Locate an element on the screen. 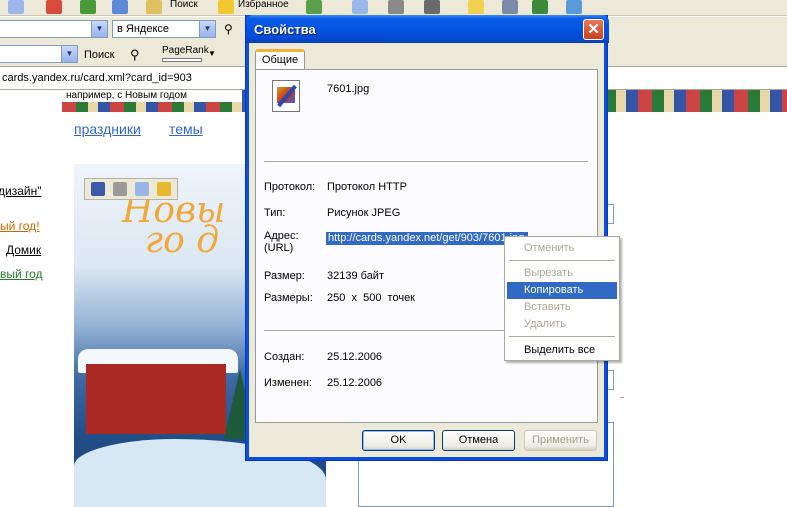 This screenshot has height=507, width=787. toolbar-search-button: Поиск is located at coordinates (184, 5).